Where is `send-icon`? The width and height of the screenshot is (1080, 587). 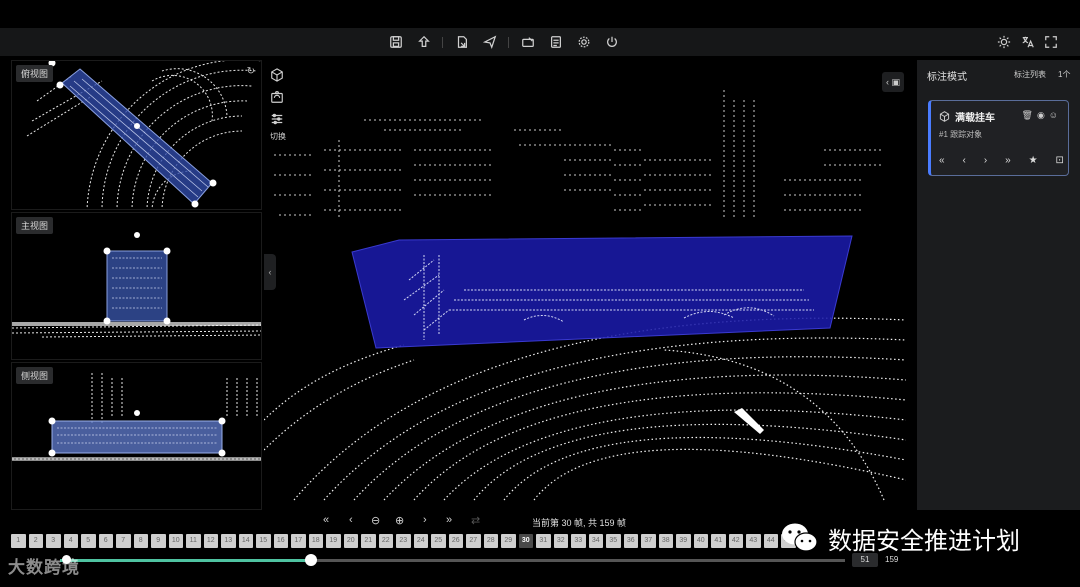
send-icon is located at coordinates (490, 42).